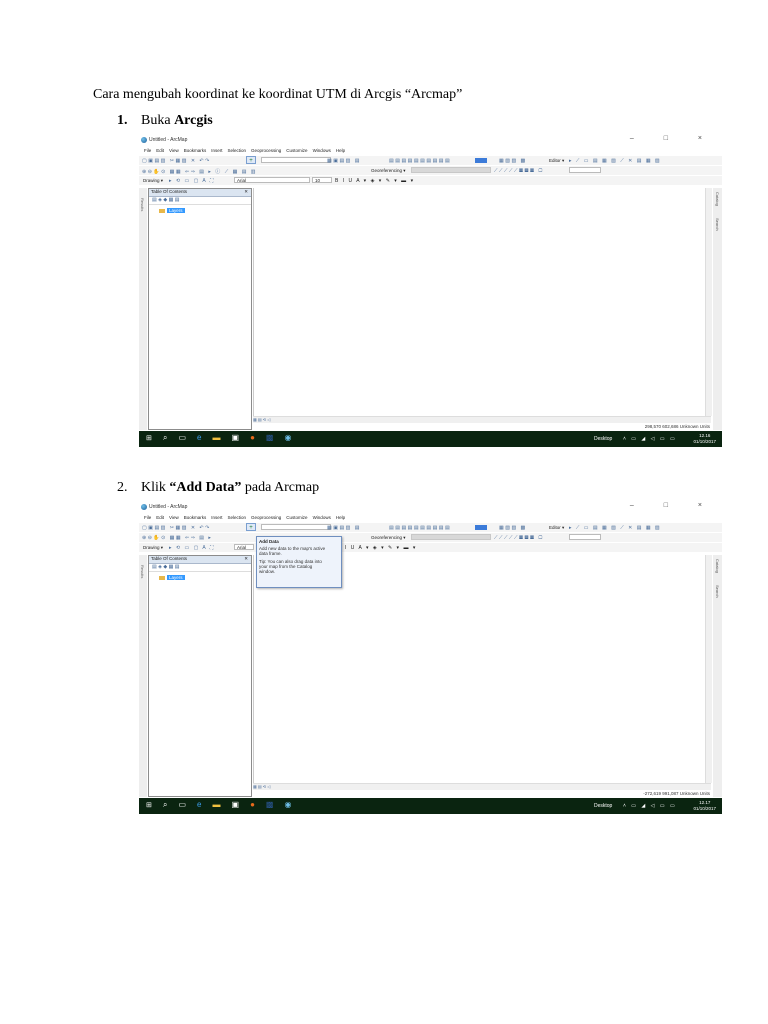 The image size is (768, 1024). What do you see at coordinates (704, 806) in the screenshot?
I see `clock: 12.17 01/10/2017` at bounding box center [704, 806].